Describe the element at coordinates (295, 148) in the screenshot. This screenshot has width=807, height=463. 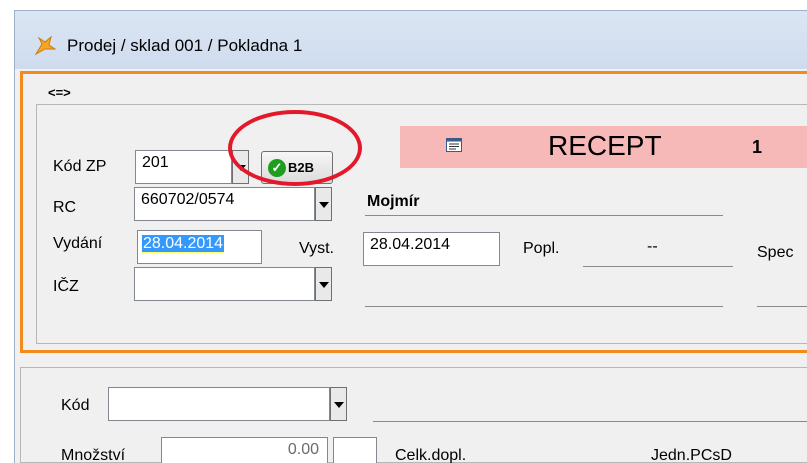
I see `highlight-annotation-ellipse` at that location.